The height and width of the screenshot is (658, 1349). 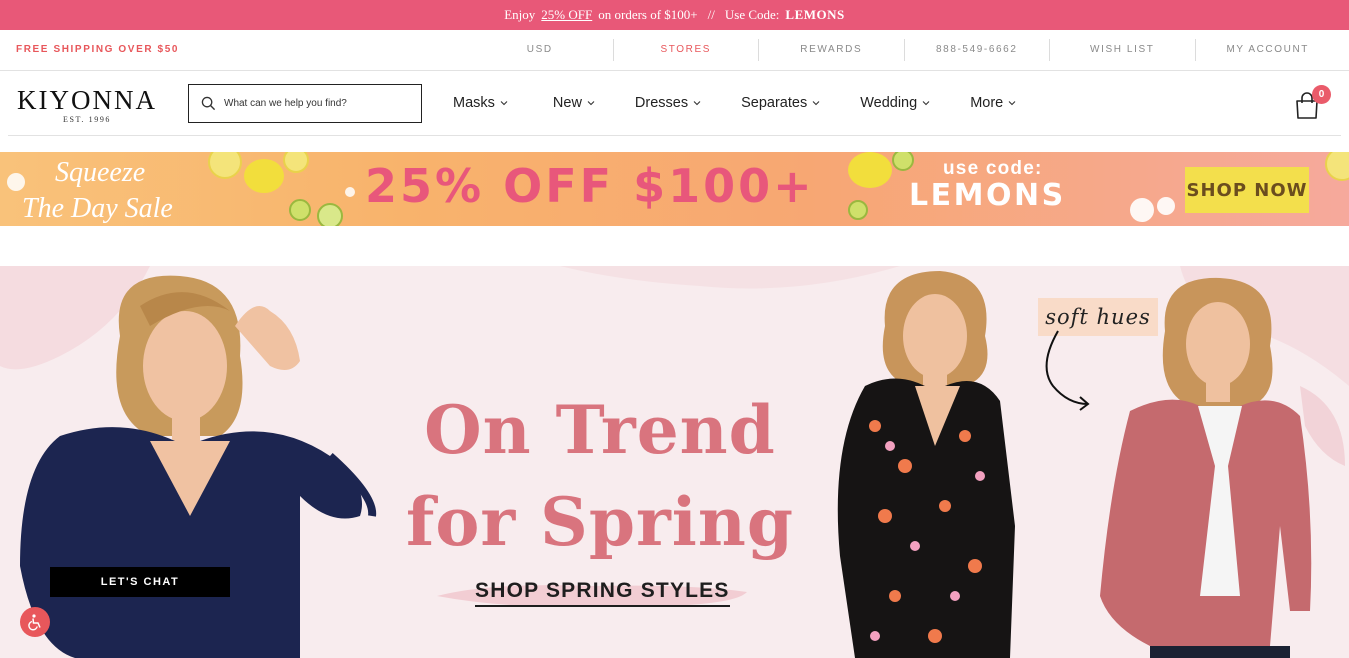 What do you see at coordinates (520, 14) in the screenshot?
I see `promo-prefix: Enjoy` at bounding box center [520, 14].